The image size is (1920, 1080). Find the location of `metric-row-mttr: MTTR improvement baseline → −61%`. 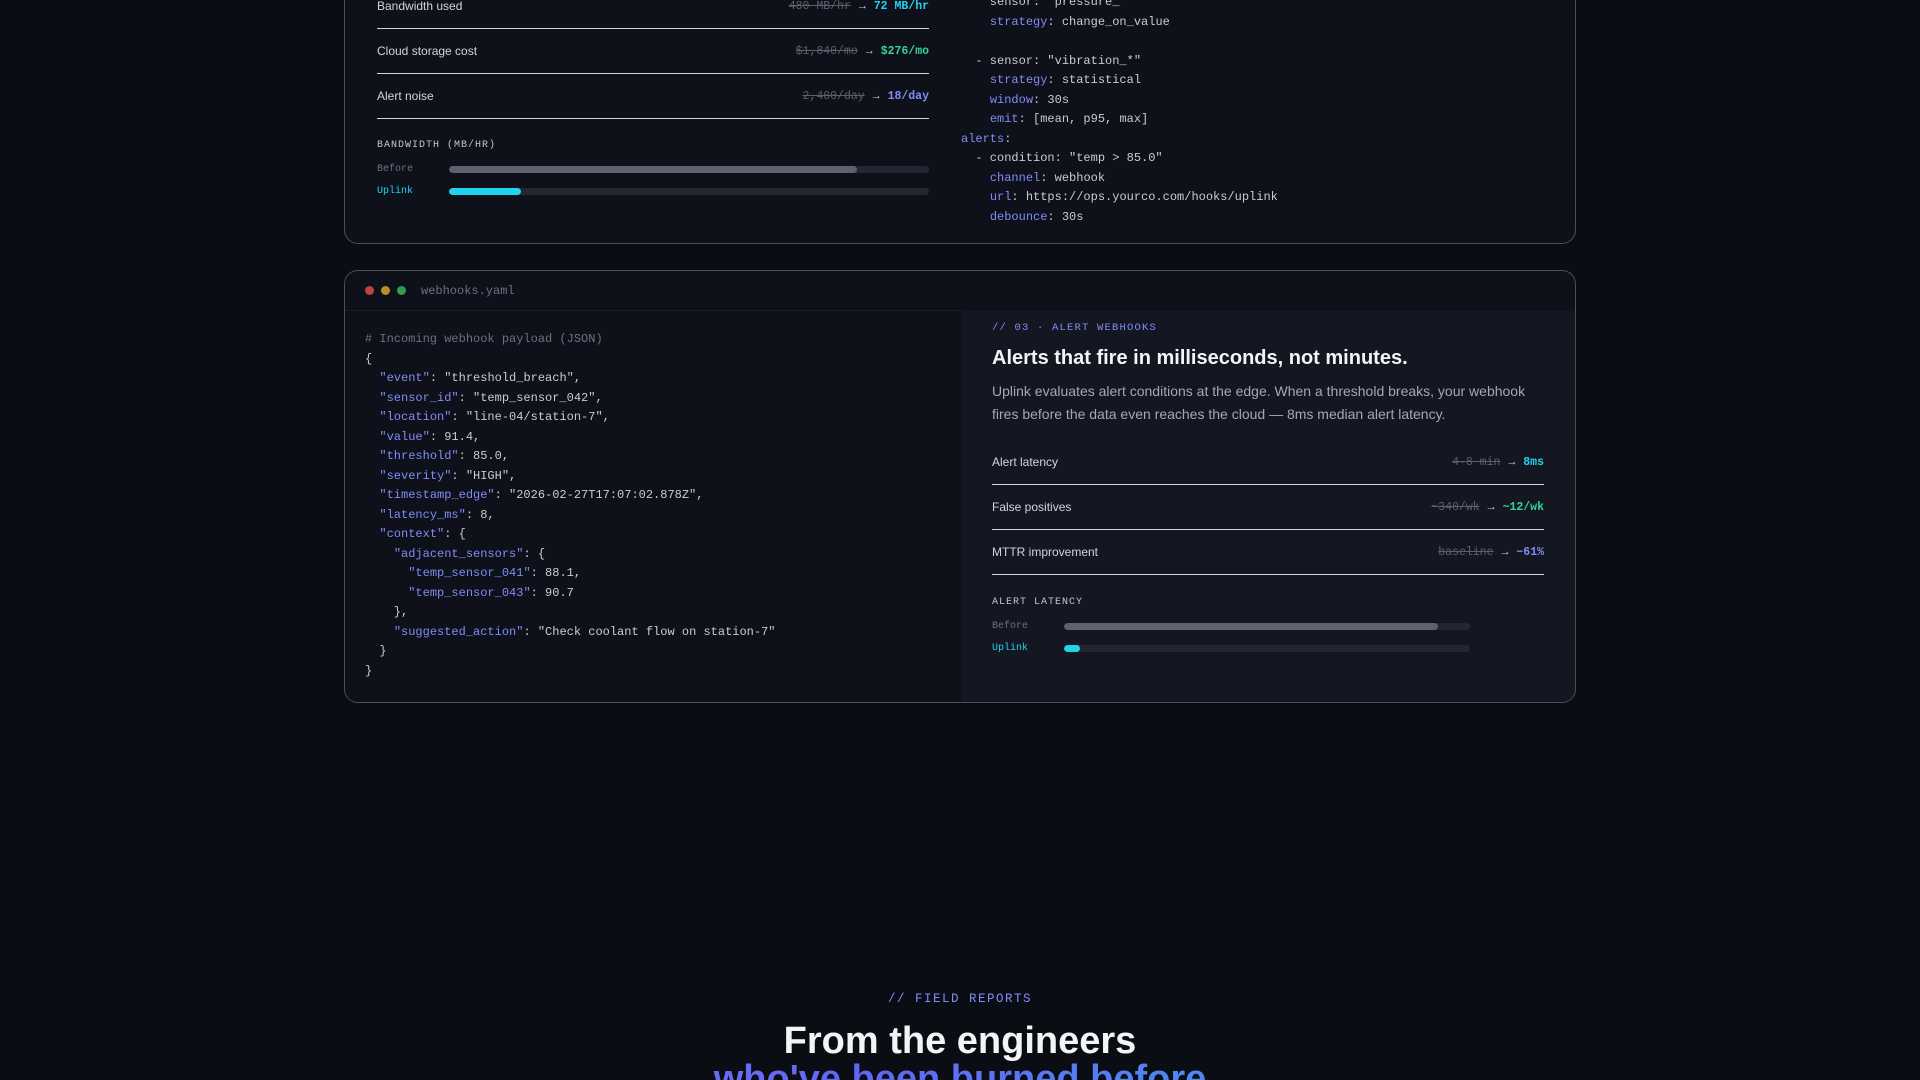

metric-row-mttr: MTTR improvement baseline → −61% is located at coordinates (1268, 552).